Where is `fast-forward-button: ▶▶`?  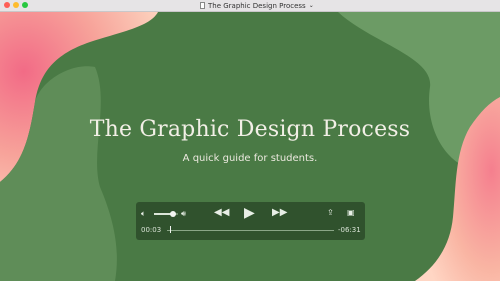
fast-forward-button: ▶▶ is located at coordinates (279, 213).